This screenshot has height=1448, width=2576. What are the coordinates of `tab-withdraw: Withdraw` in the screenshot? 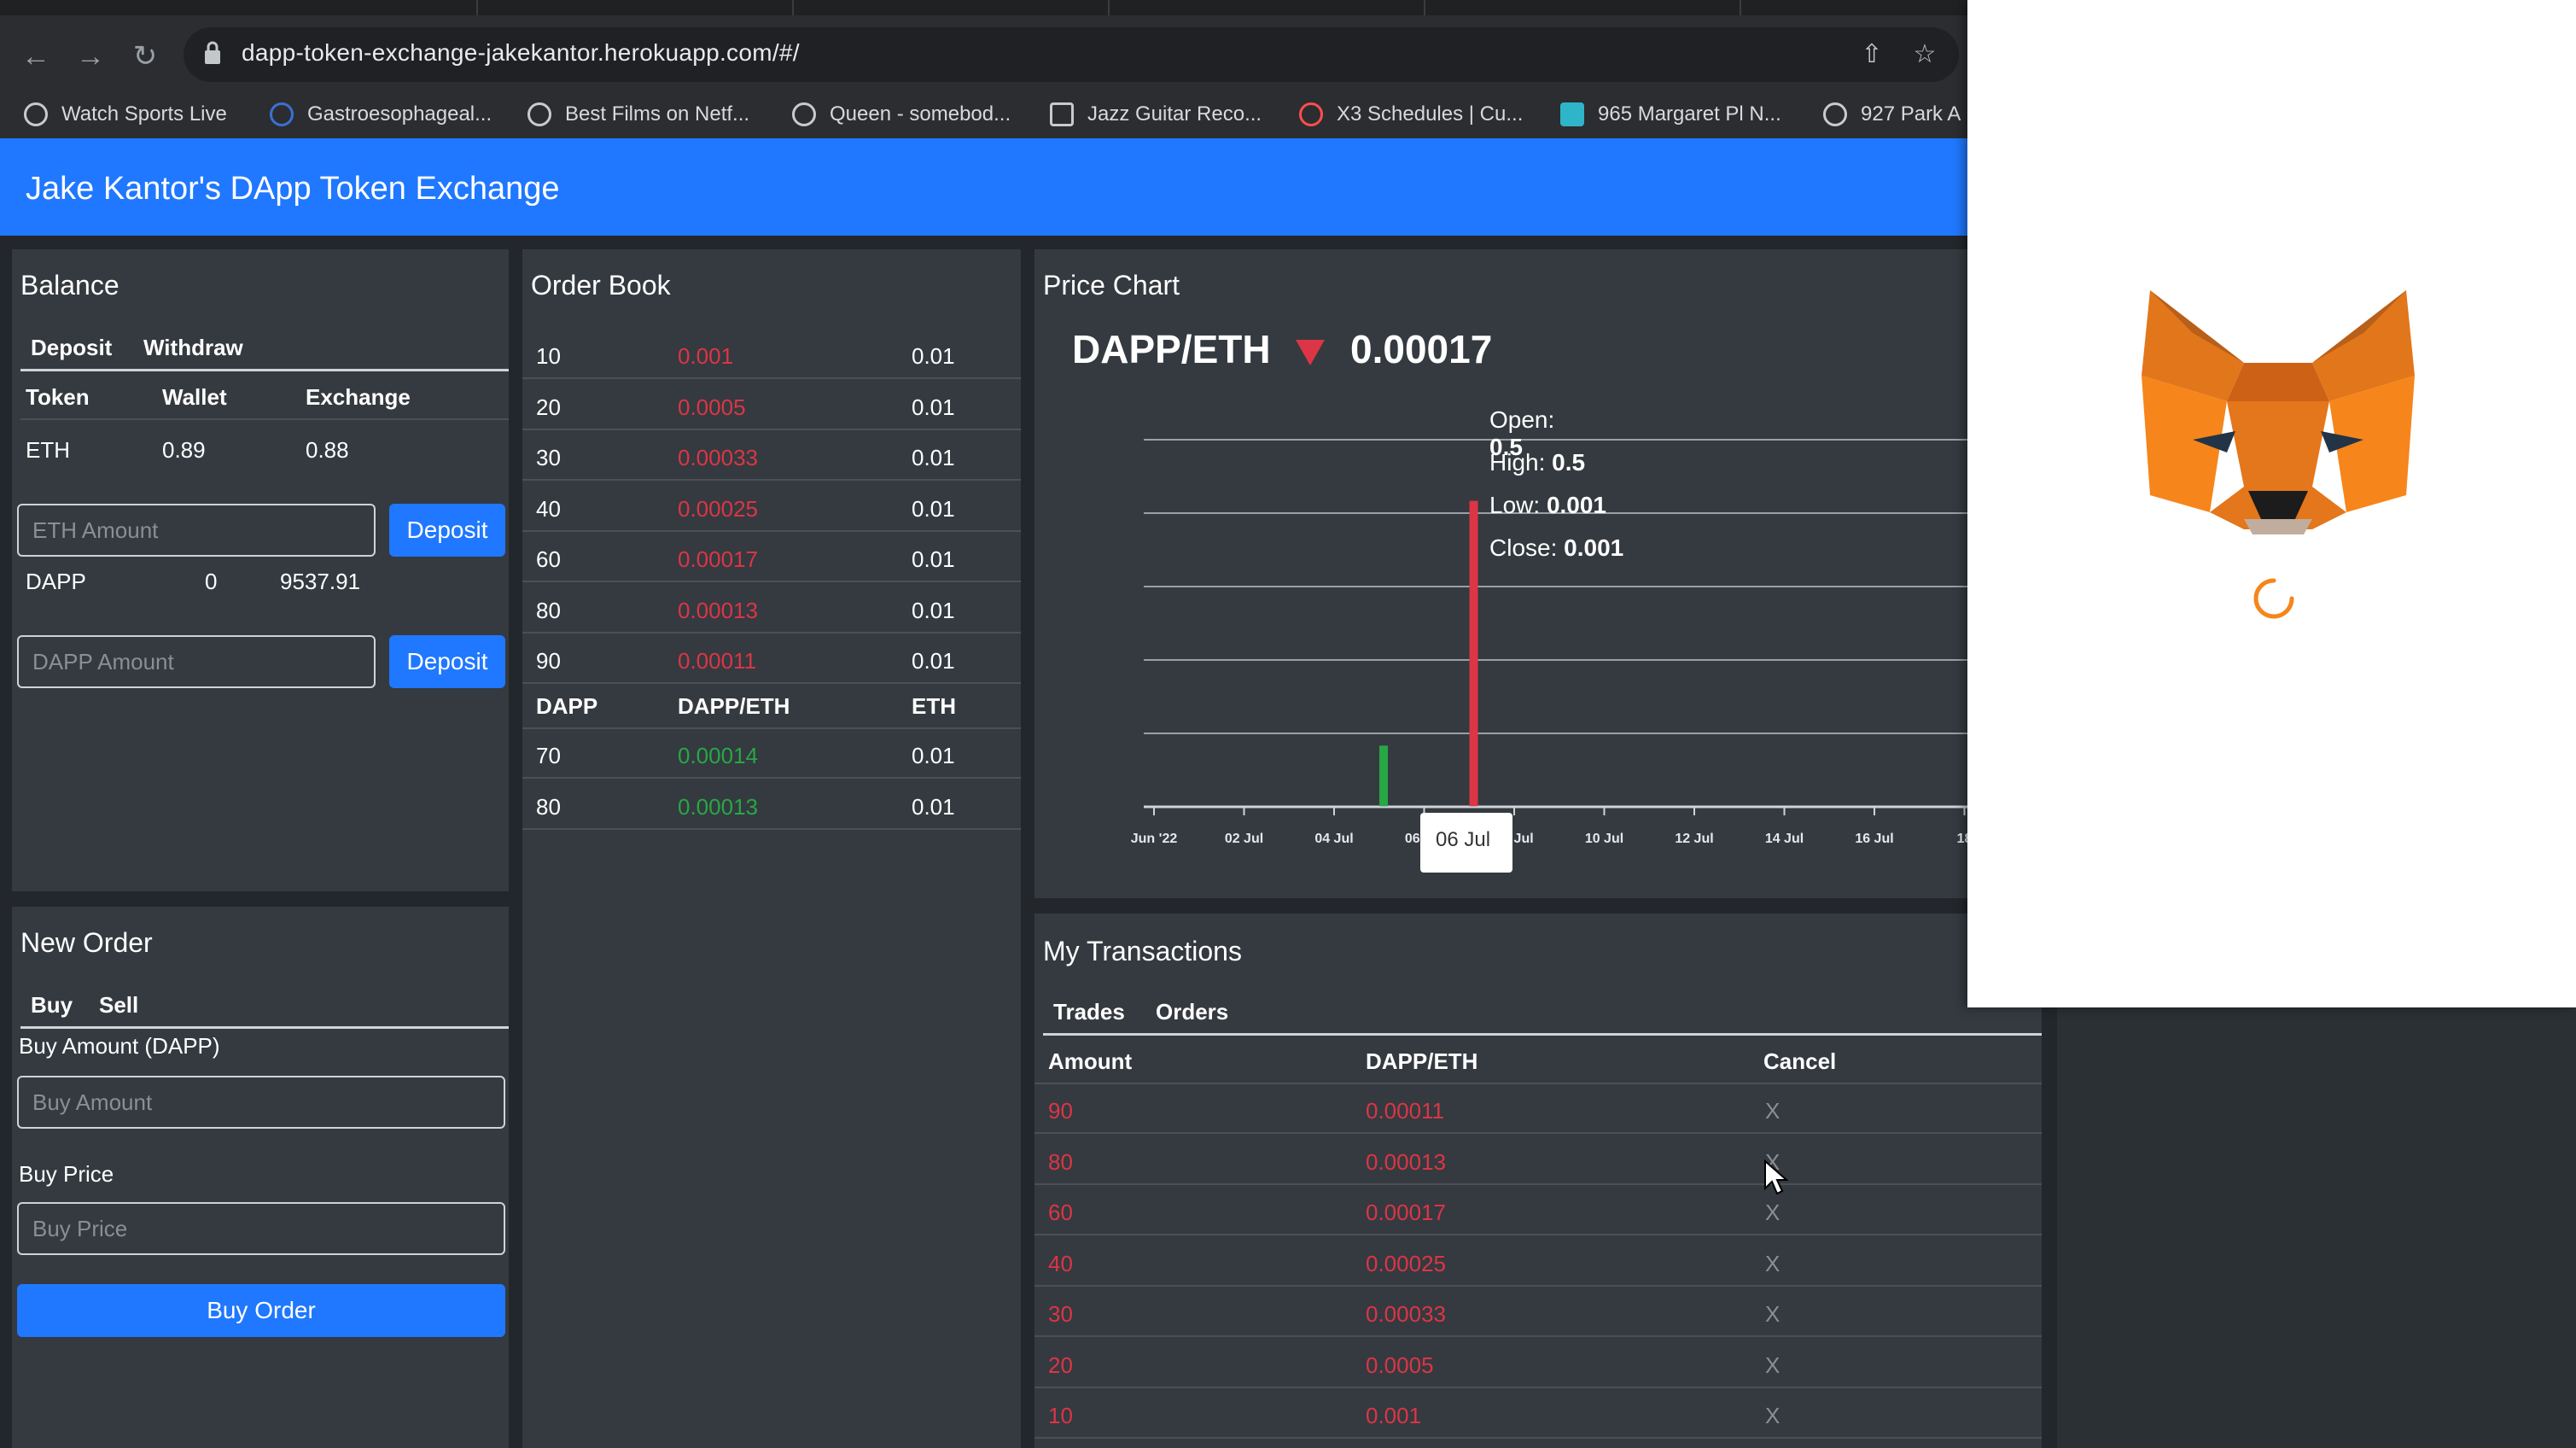 It's located at (193, 348).